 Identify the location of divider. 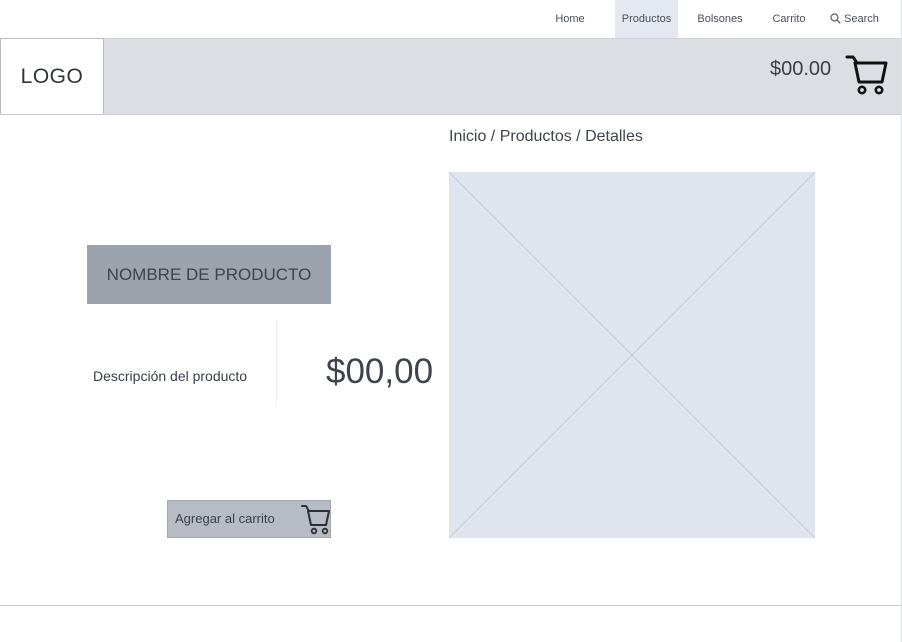
(276, 363).